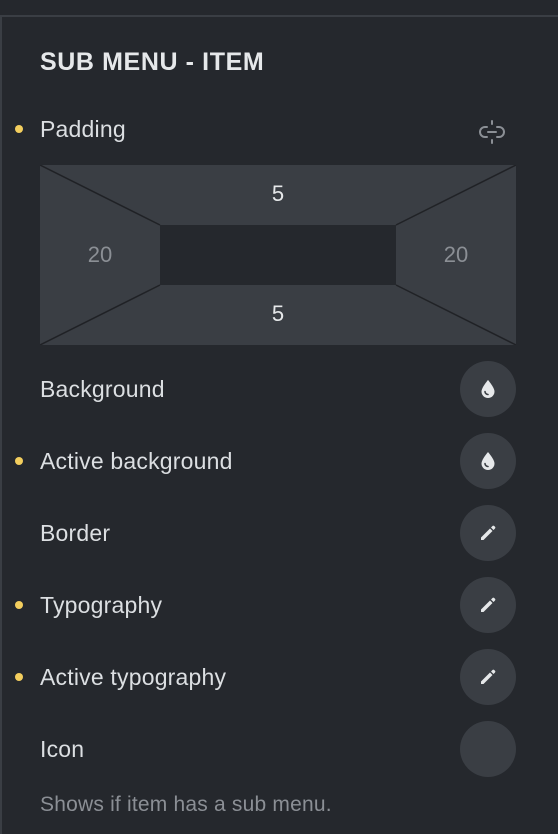 The width and height of the screenshot is (558, 834). I want to click on icon-label: Icon, so click(62, 749).